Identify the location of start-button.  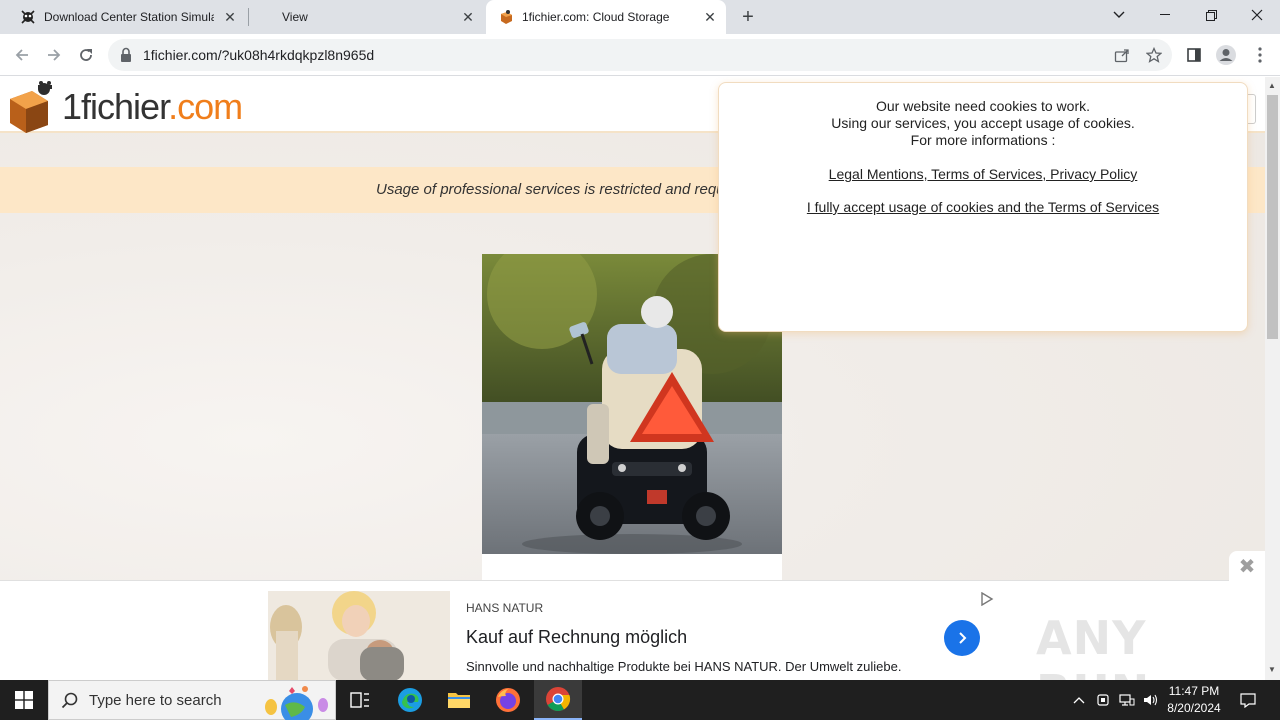
(24, 700).